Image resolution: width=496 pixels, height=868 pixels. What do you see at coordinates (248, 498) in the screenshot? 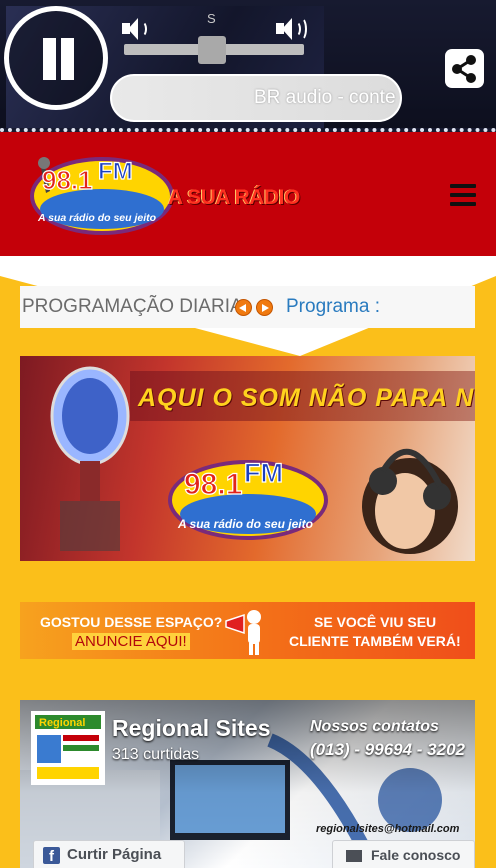
I see `banner-radio-logo: 98.1 FM A sua rádio do seu jeito` at bounding box center [248, 498].